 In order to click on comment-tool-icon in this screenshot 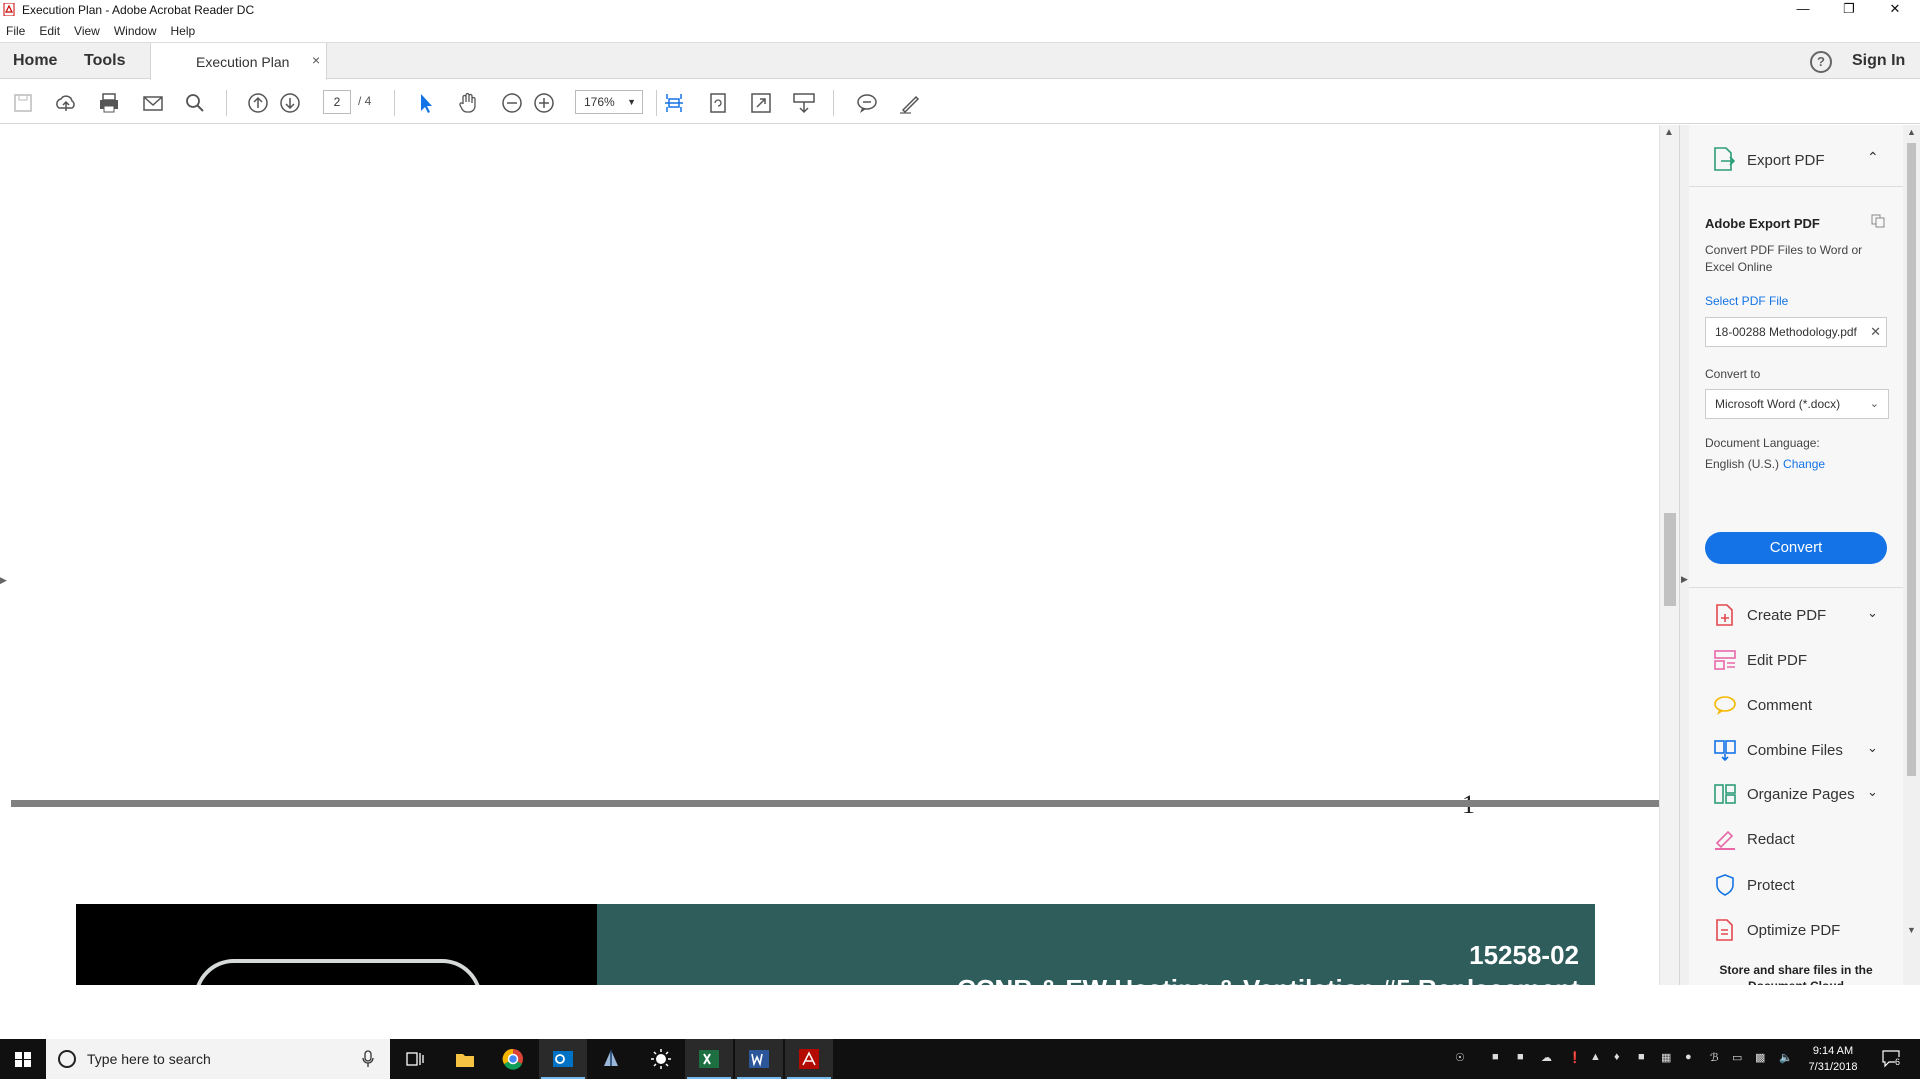, I will do `click(867, 103)`.